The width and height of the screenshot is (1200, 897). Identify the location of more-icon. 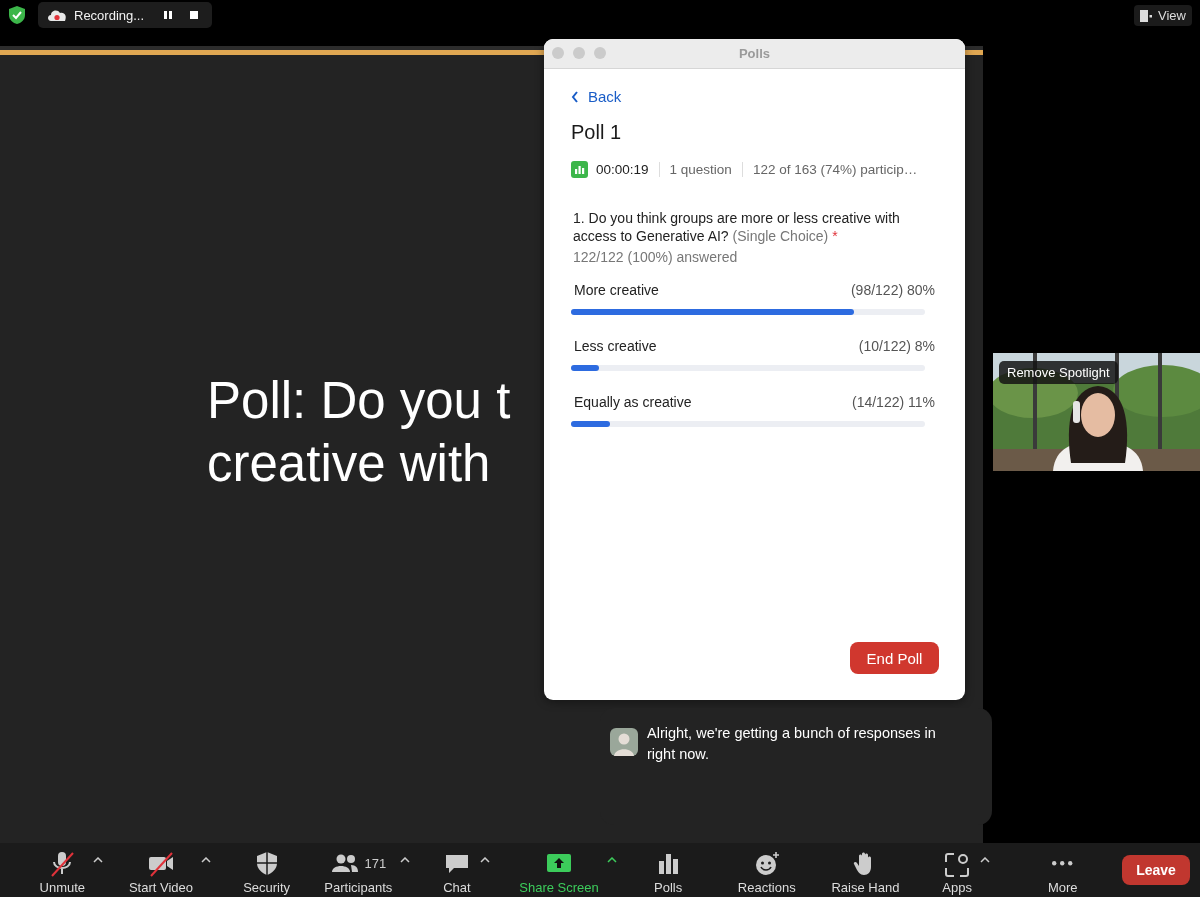
(1063, 863).